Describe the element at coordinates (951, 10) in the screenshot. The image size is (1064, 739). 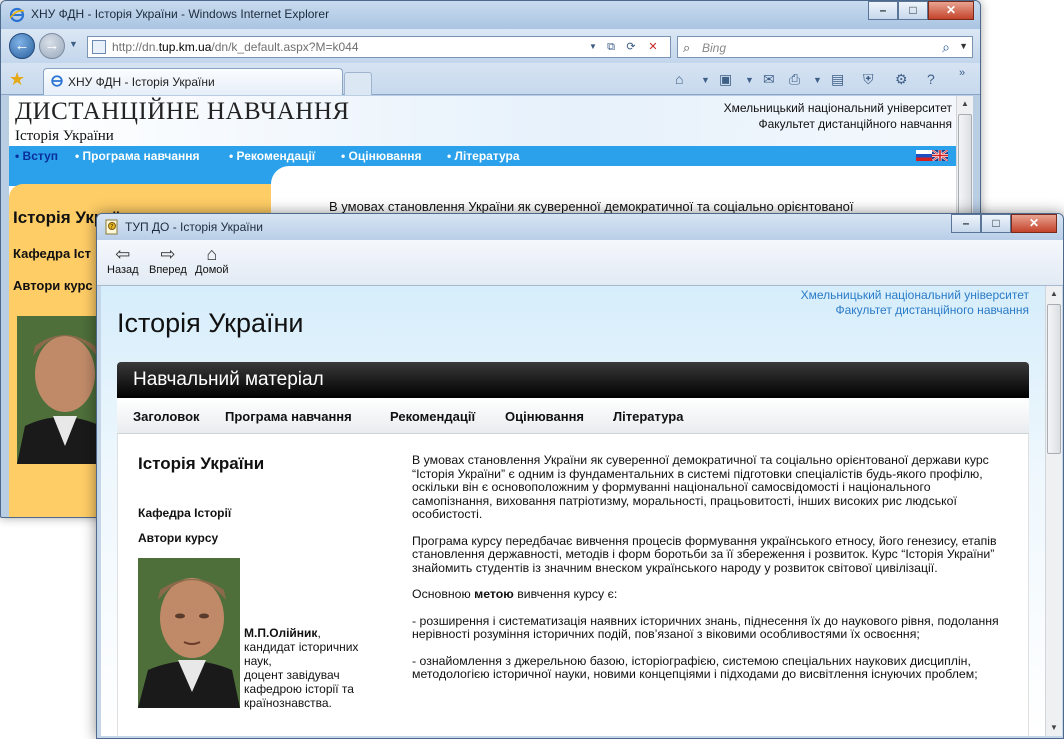
I see `close-button: ✕` at that location.